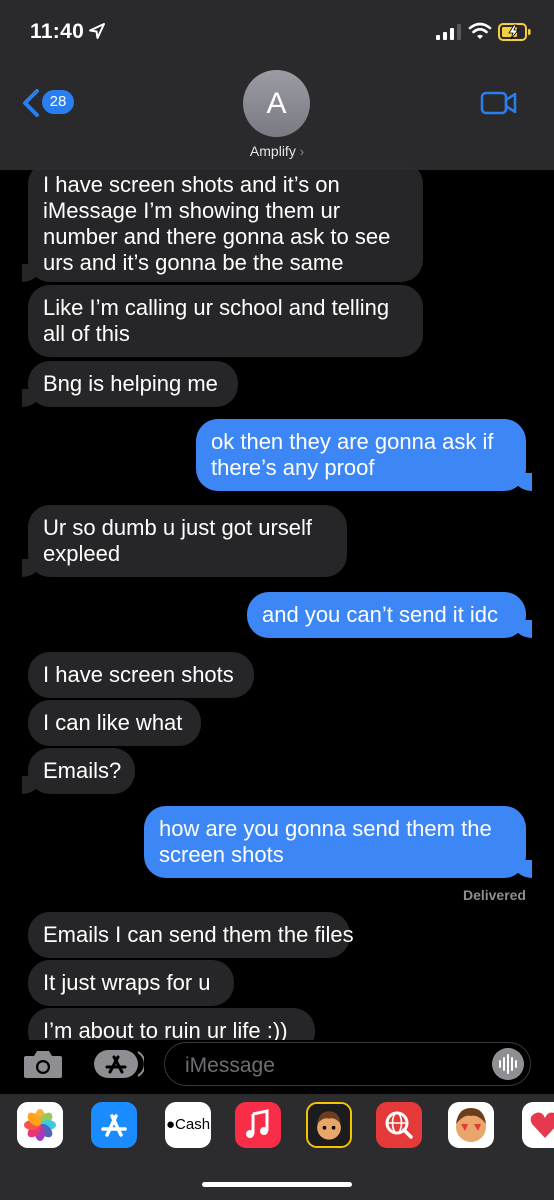 Image resolution: width=554 pixels, height=1200 pixels. I want to click on conversation-header: 11:40 28 A Amplify ›, so click(277, 85).